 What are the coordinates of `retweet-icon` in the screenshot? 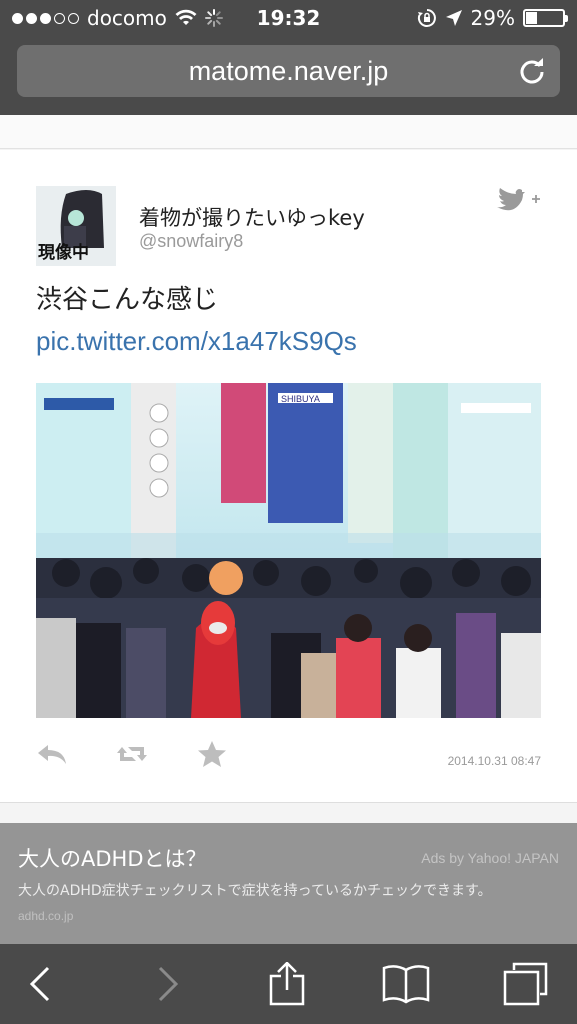 It's located at (132, 754).